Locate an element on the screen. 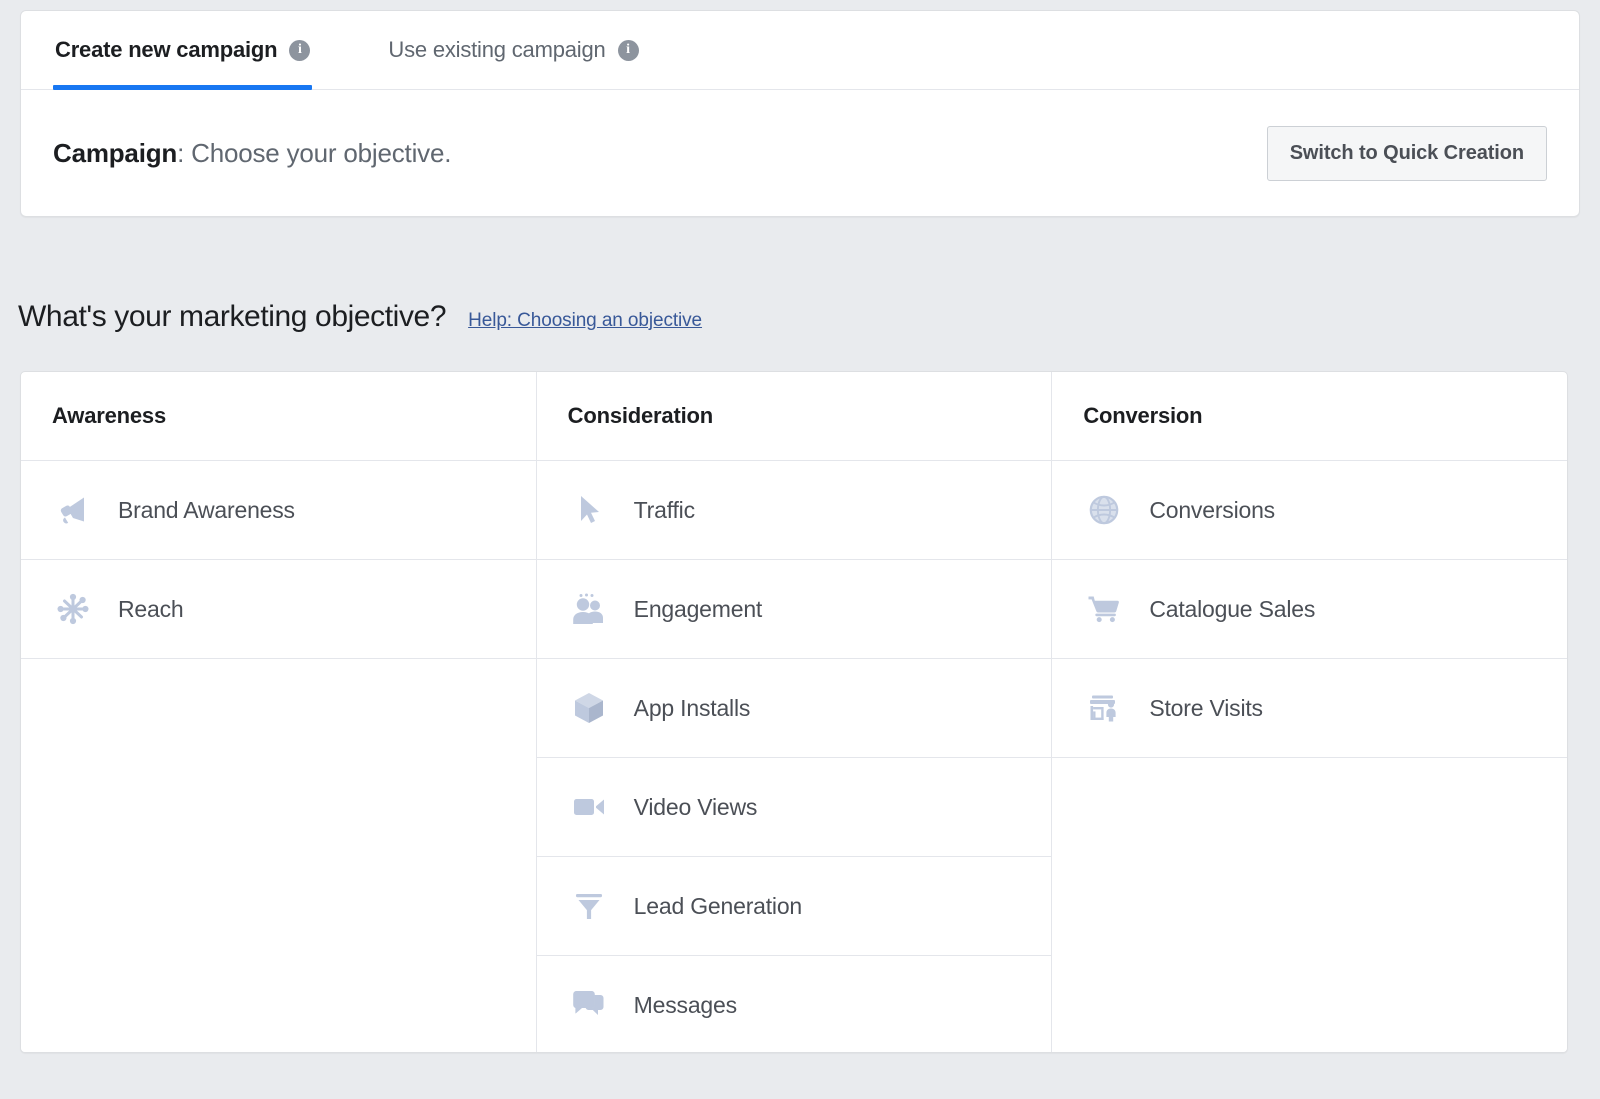 Image resolution: width=1600 pixels, height=1099 pixels. objective-lead-generation: Lead Generation is located at coordinates (794, 906).